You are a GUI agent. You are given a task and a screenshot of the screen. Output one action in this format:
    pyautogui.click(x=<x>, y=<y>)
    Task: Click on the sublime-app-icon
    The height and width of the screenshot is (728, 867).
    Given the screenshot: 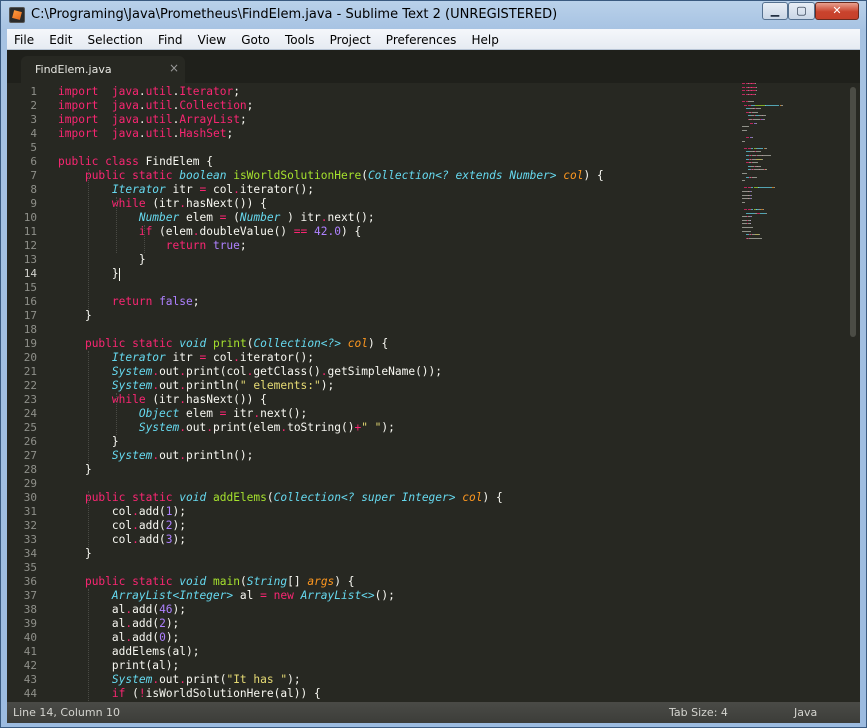 What is the action you would take?
    pyautogui.click(x=17, y=15)
    